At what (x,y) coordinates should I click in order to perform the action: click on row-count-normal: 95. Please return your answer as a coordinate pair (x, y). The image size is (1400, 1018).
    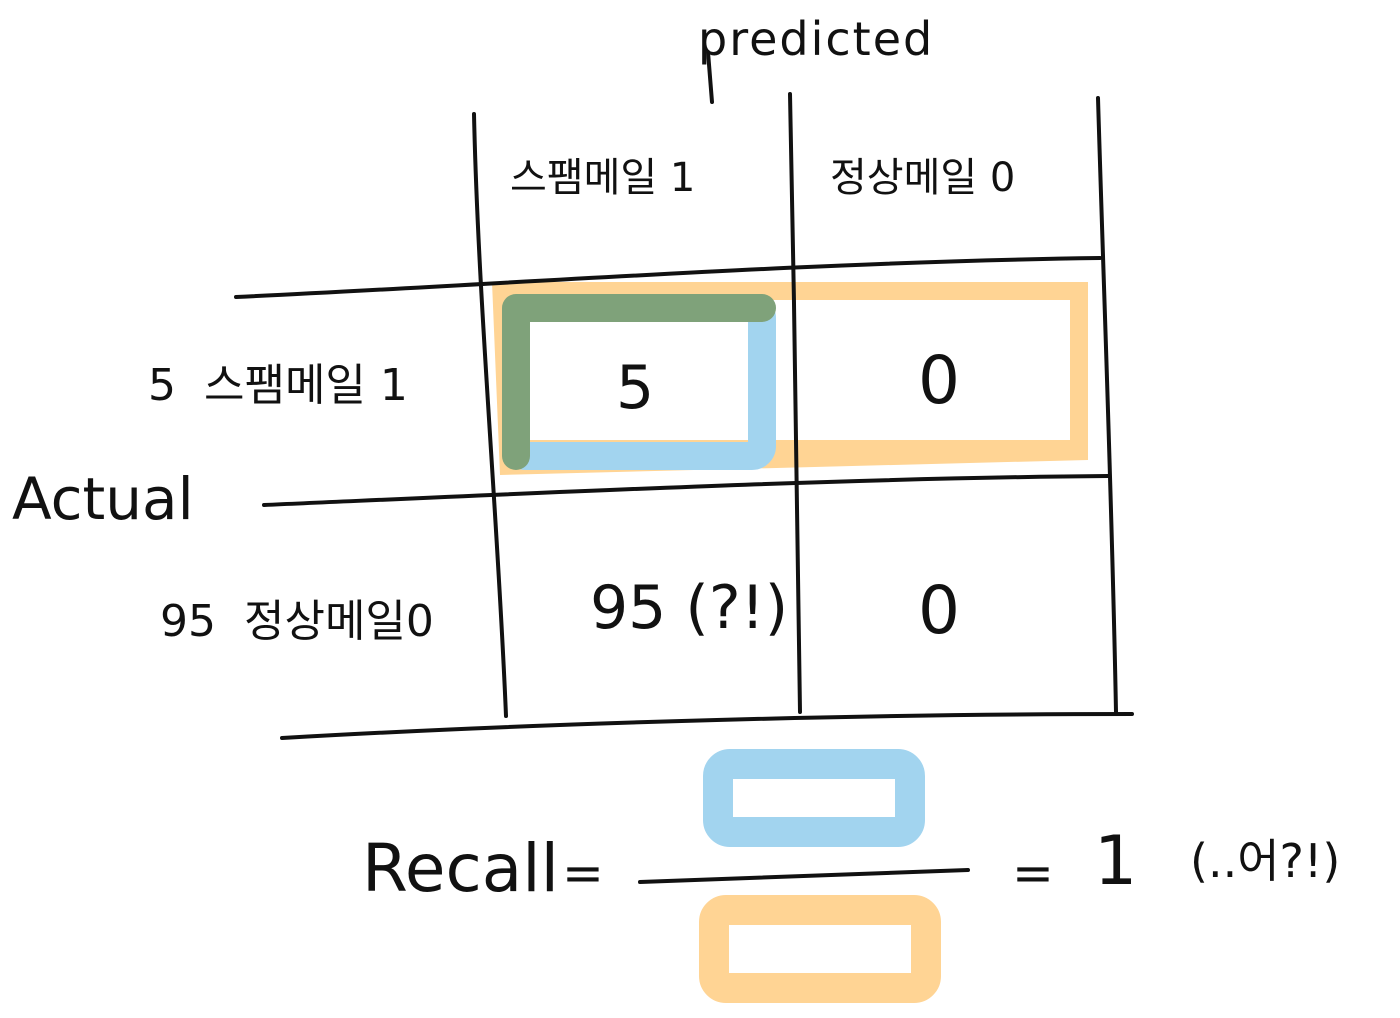
    Looking at the image, I should click on (188, 621).